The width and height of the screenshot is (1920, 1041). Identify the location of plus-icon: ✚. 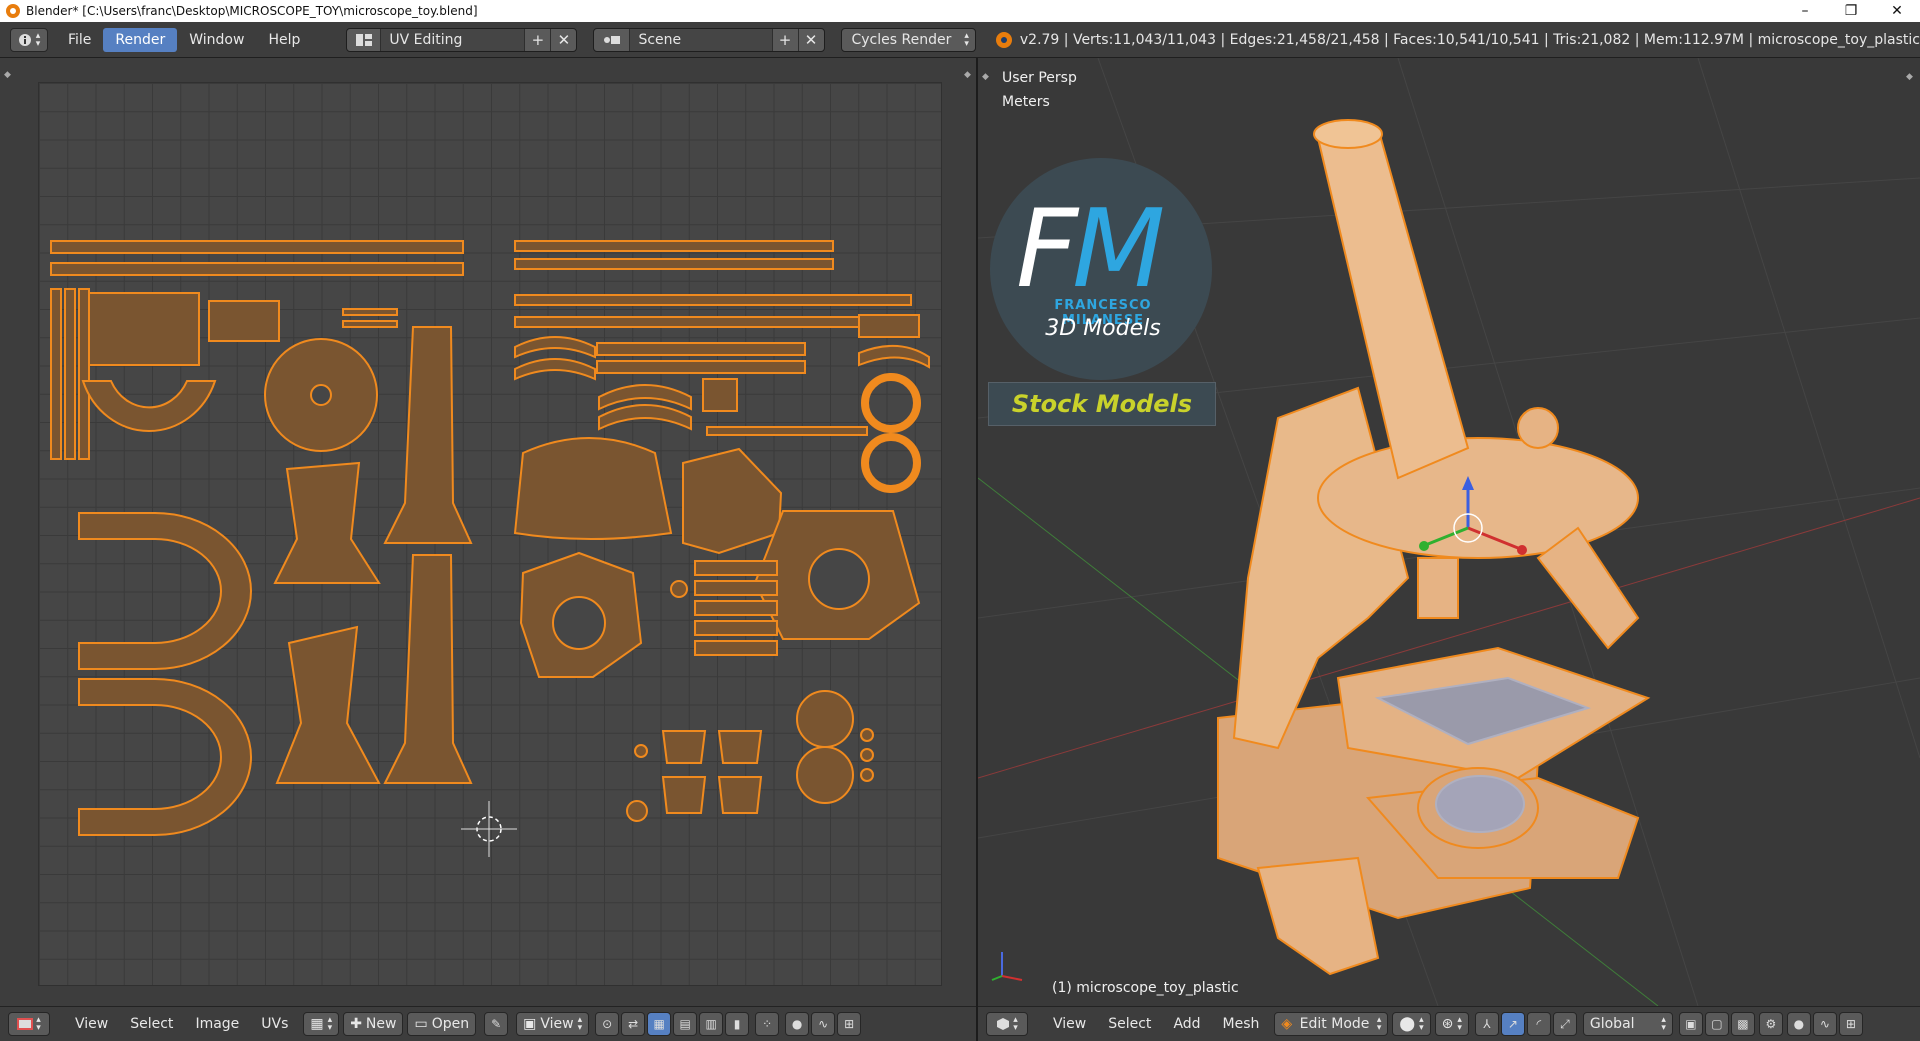
(356, 1024).